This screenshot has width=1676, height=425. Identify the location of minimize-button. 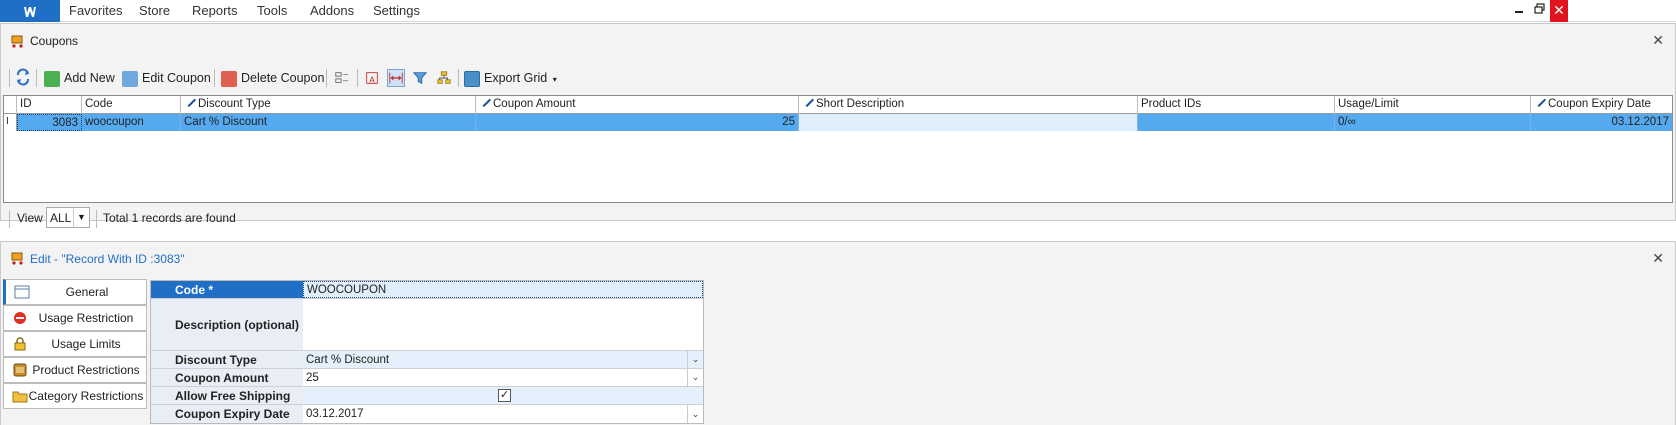
(1519, 11).